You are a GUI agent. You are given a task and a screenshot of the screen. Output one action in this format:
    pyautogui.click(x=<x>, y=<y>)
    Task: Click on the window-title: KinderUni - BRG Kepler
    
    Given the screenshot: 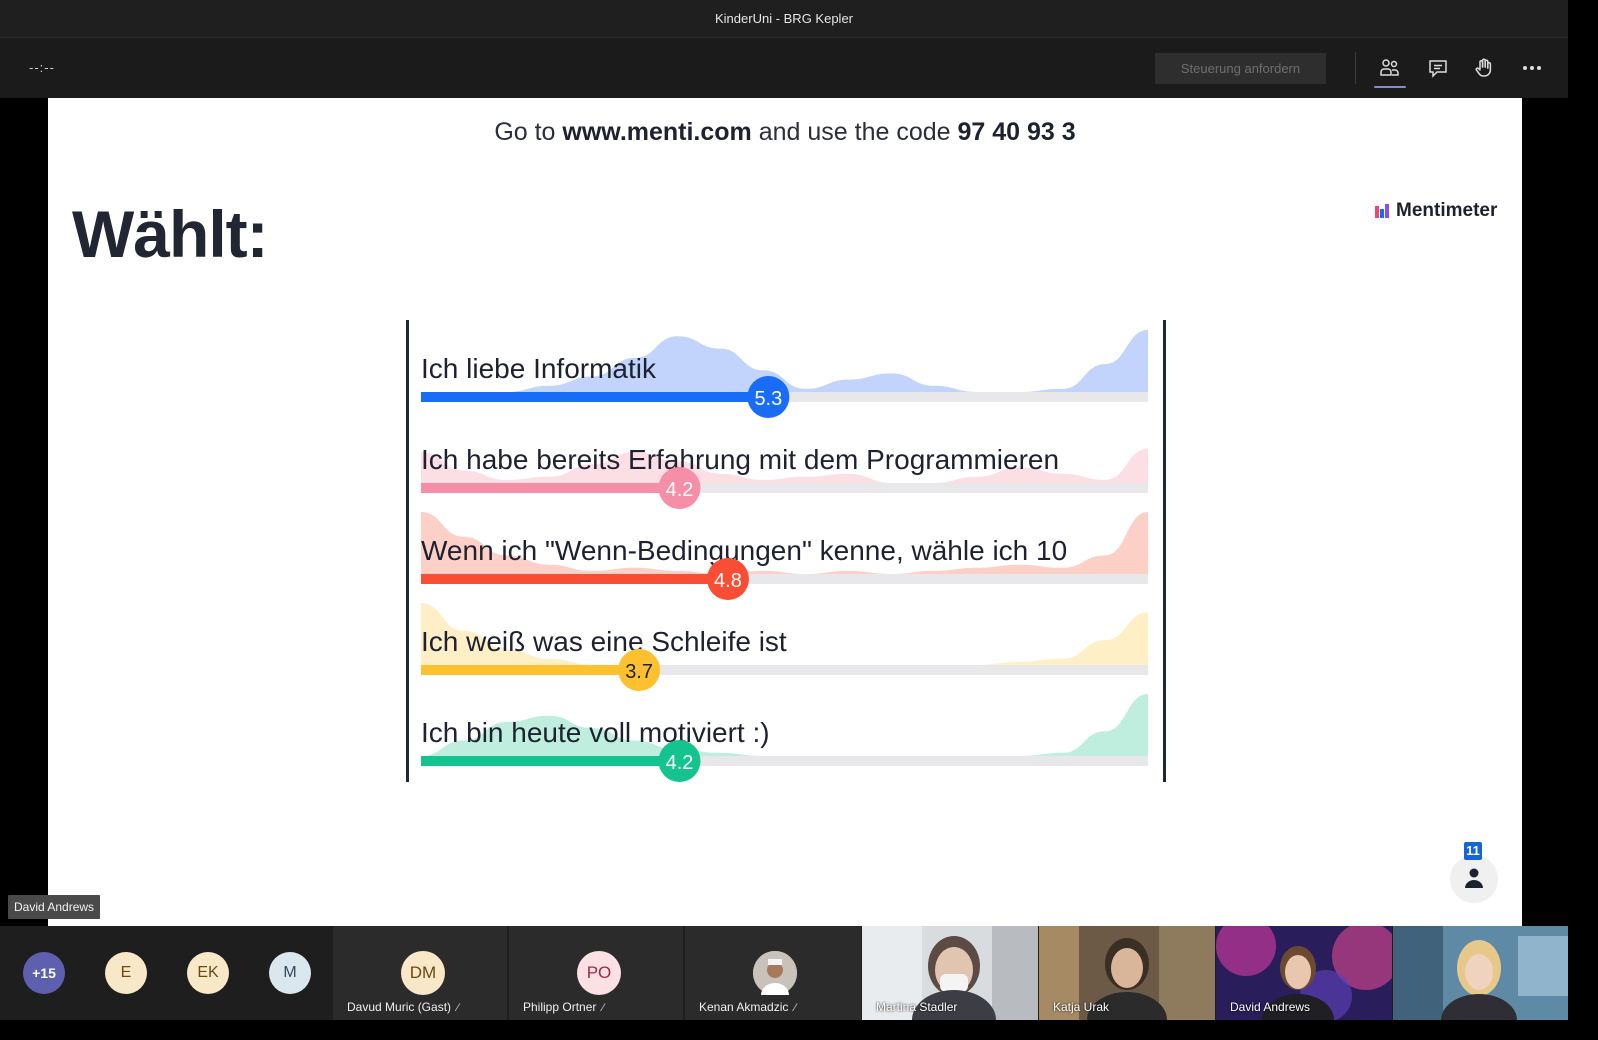 What is the action you would take?
    pyautogui.click(x=784, y=18)
    